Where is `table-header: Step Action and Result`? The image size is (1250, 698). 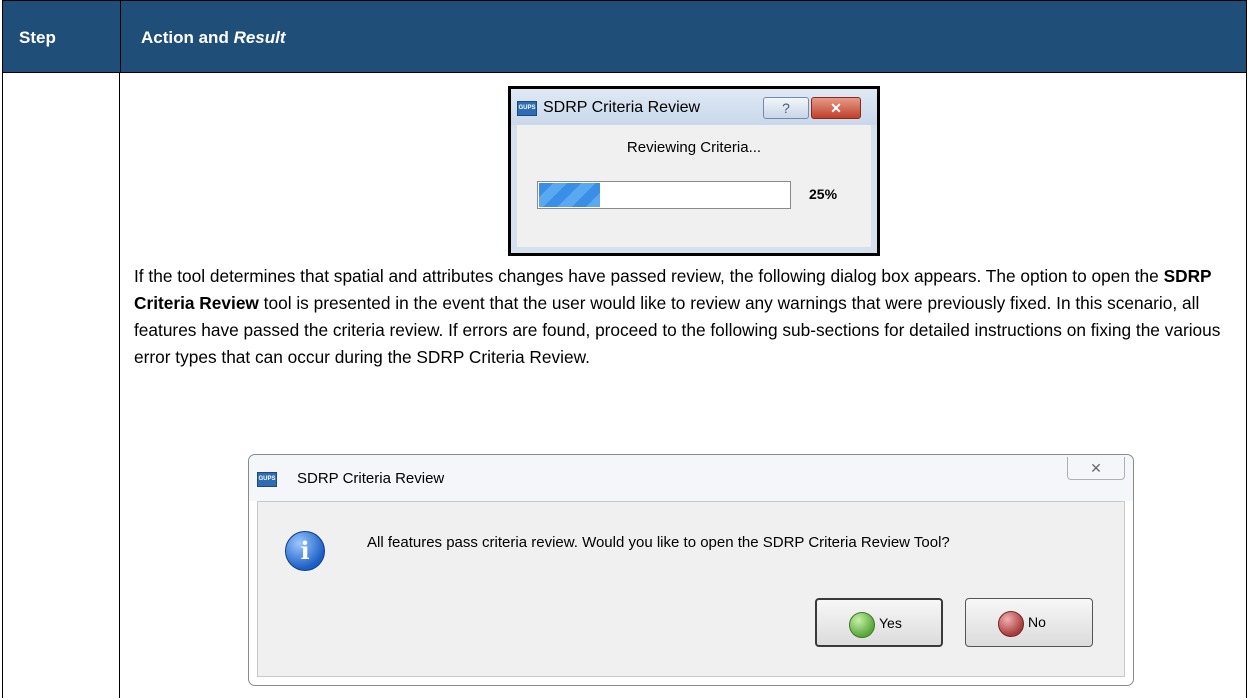 table-header: Step Action and Result is located at coordinates (624, 36).